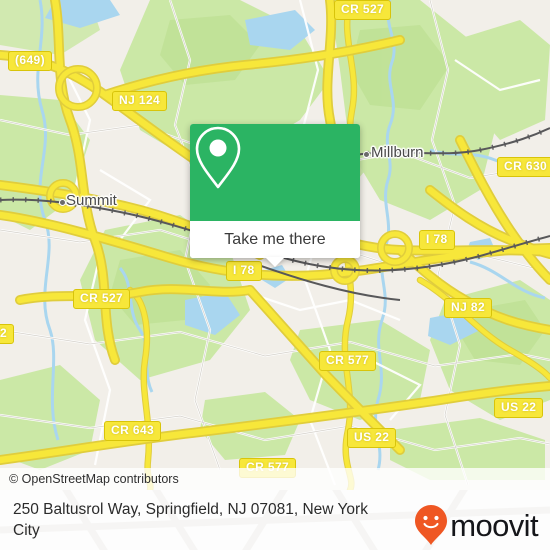  I want to click on map-attribution-bar: © OpenStreetMap contributors, so click(275, 479).